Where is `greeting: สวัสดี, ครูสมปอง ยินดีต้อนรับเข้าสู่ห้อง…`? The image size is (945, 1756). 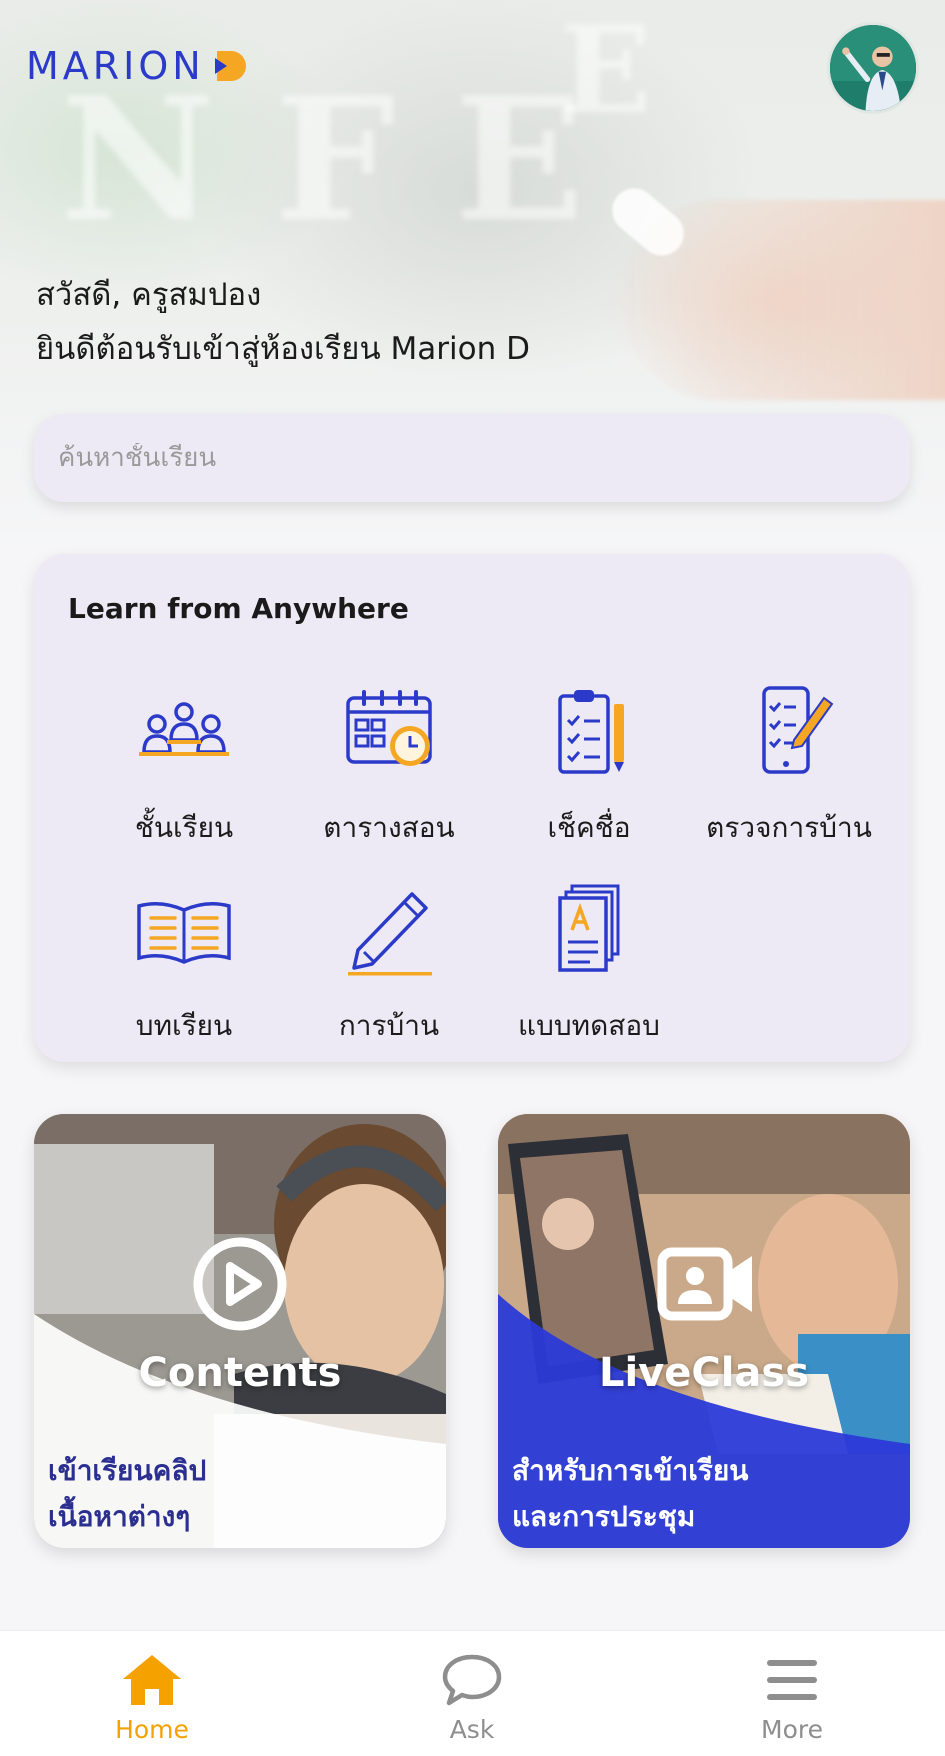 greeting: สวัสดี, ครูสมปอง ยินดีต้อนรับเข้าสู่ห้อง… is located at coordinates (283, 322).